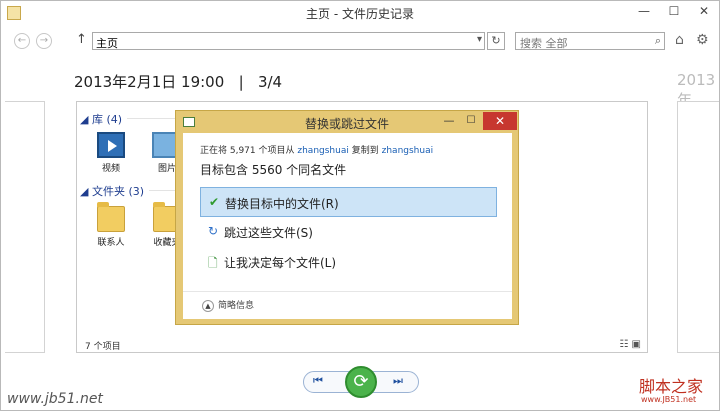  Describe the element at coordinates (322, 151) in the screenshot. I see `copy-source-link: zhangshuai` at that location.